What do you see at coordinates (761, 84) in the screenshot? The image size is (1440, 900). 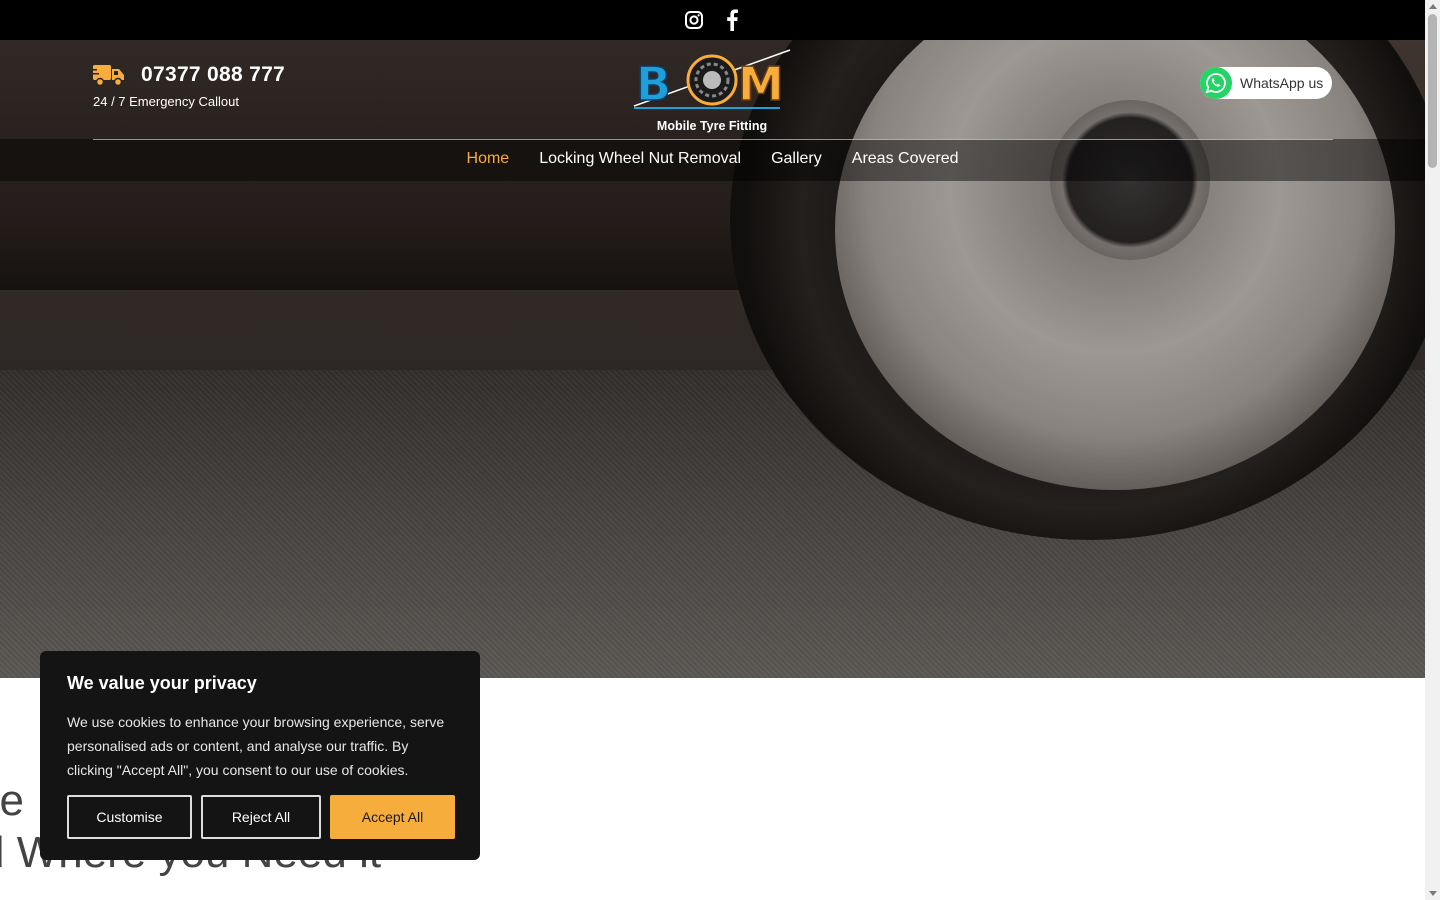 I see `logo-letter-m: M` at bounding box center [761, 84].